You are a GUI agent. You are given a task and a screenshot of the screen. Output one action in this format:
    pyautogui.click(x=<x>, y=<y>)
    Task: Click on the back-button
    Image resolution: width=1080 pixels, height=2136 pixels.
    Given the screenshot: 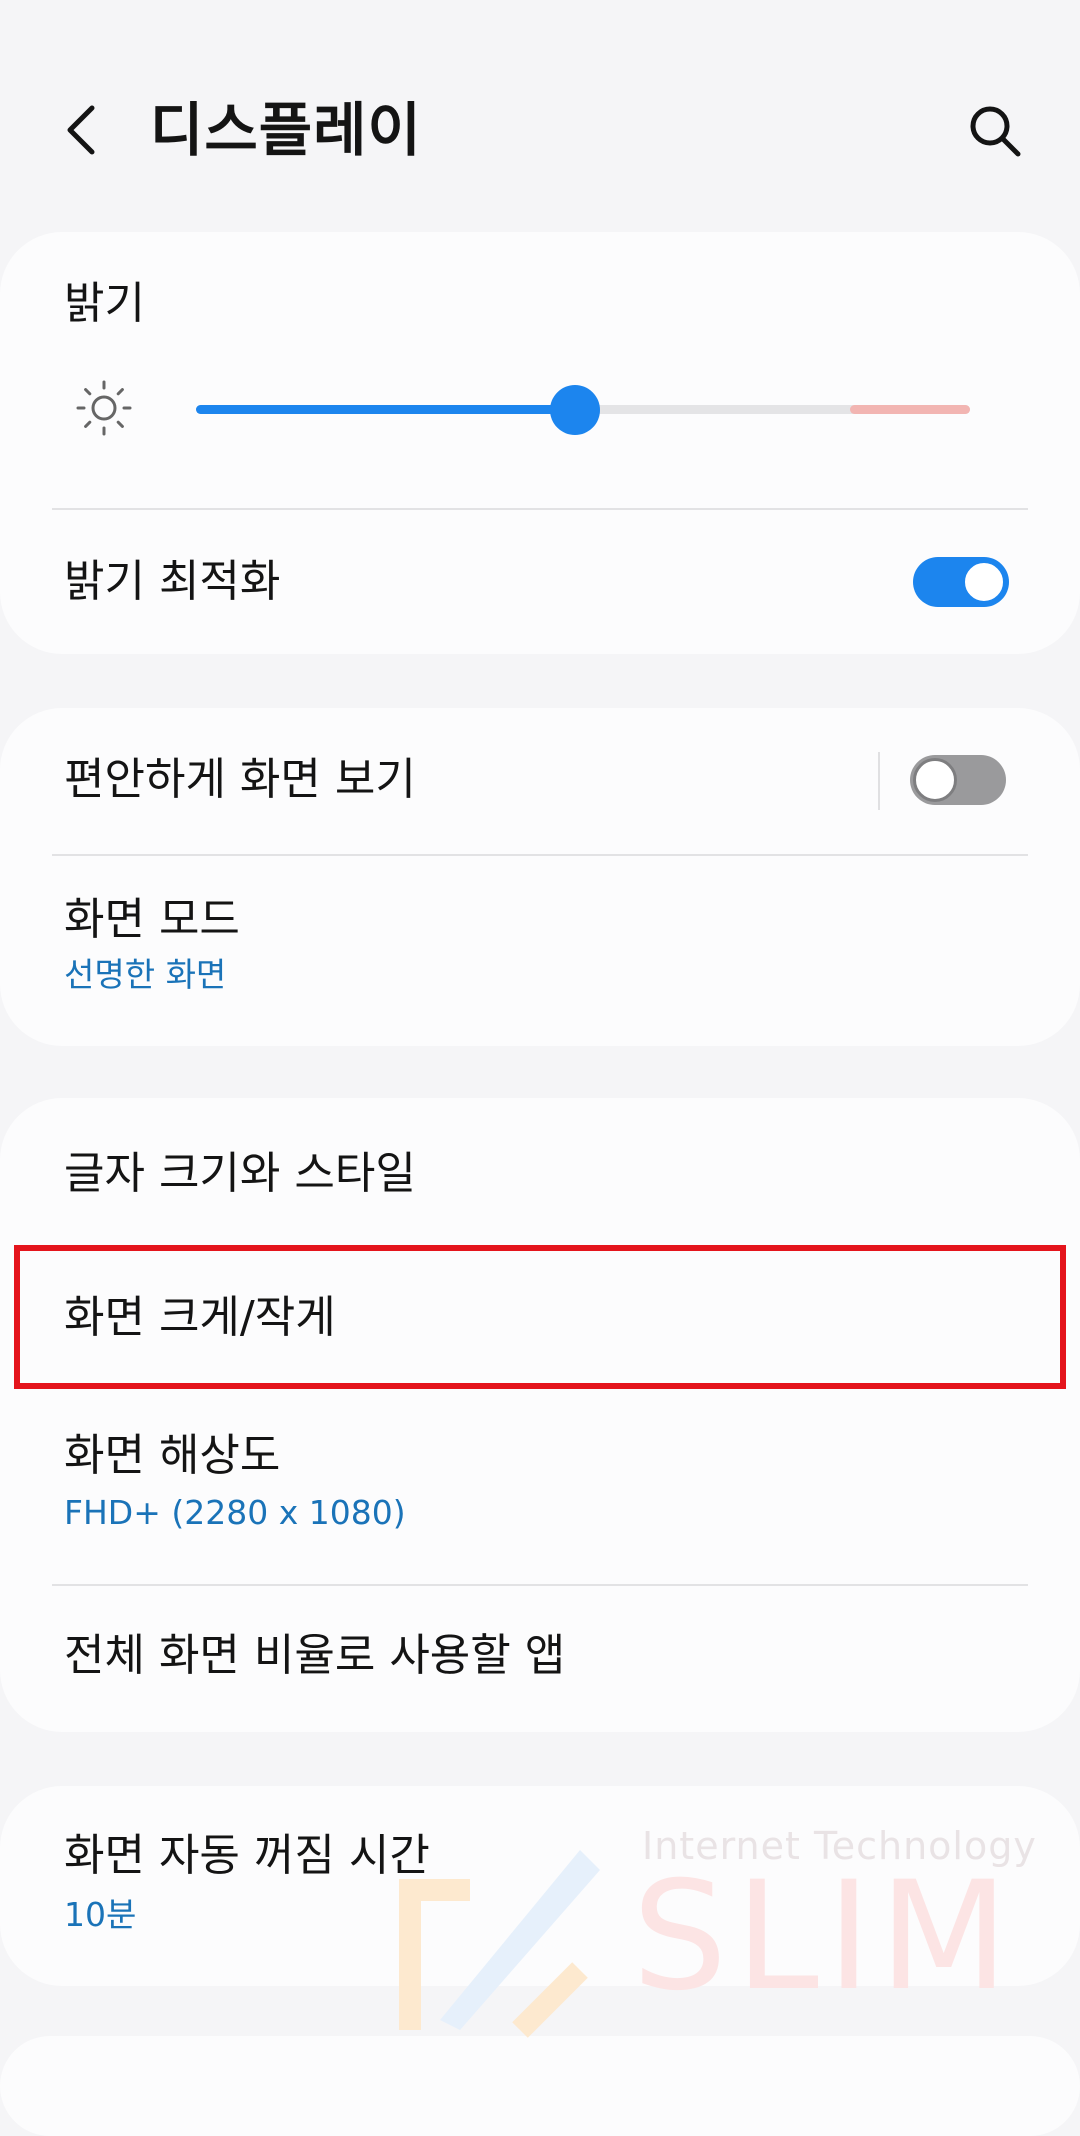 What is the action you would take?
    pyautogui.click(x=82, y=130)
    